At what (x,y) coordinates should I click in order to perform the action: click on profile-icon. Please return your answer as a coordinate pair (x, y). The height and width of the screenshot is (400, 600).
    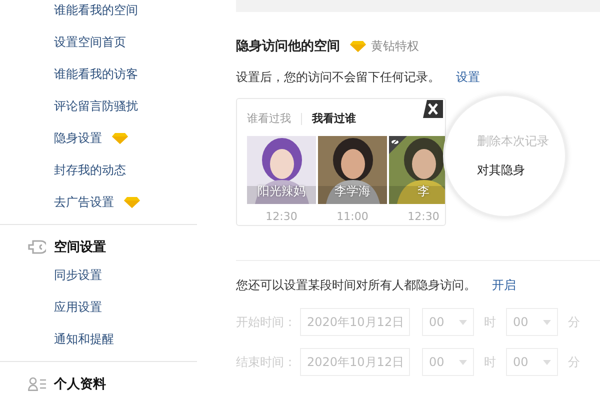
    Looking at the image, I should click on (37, 384).